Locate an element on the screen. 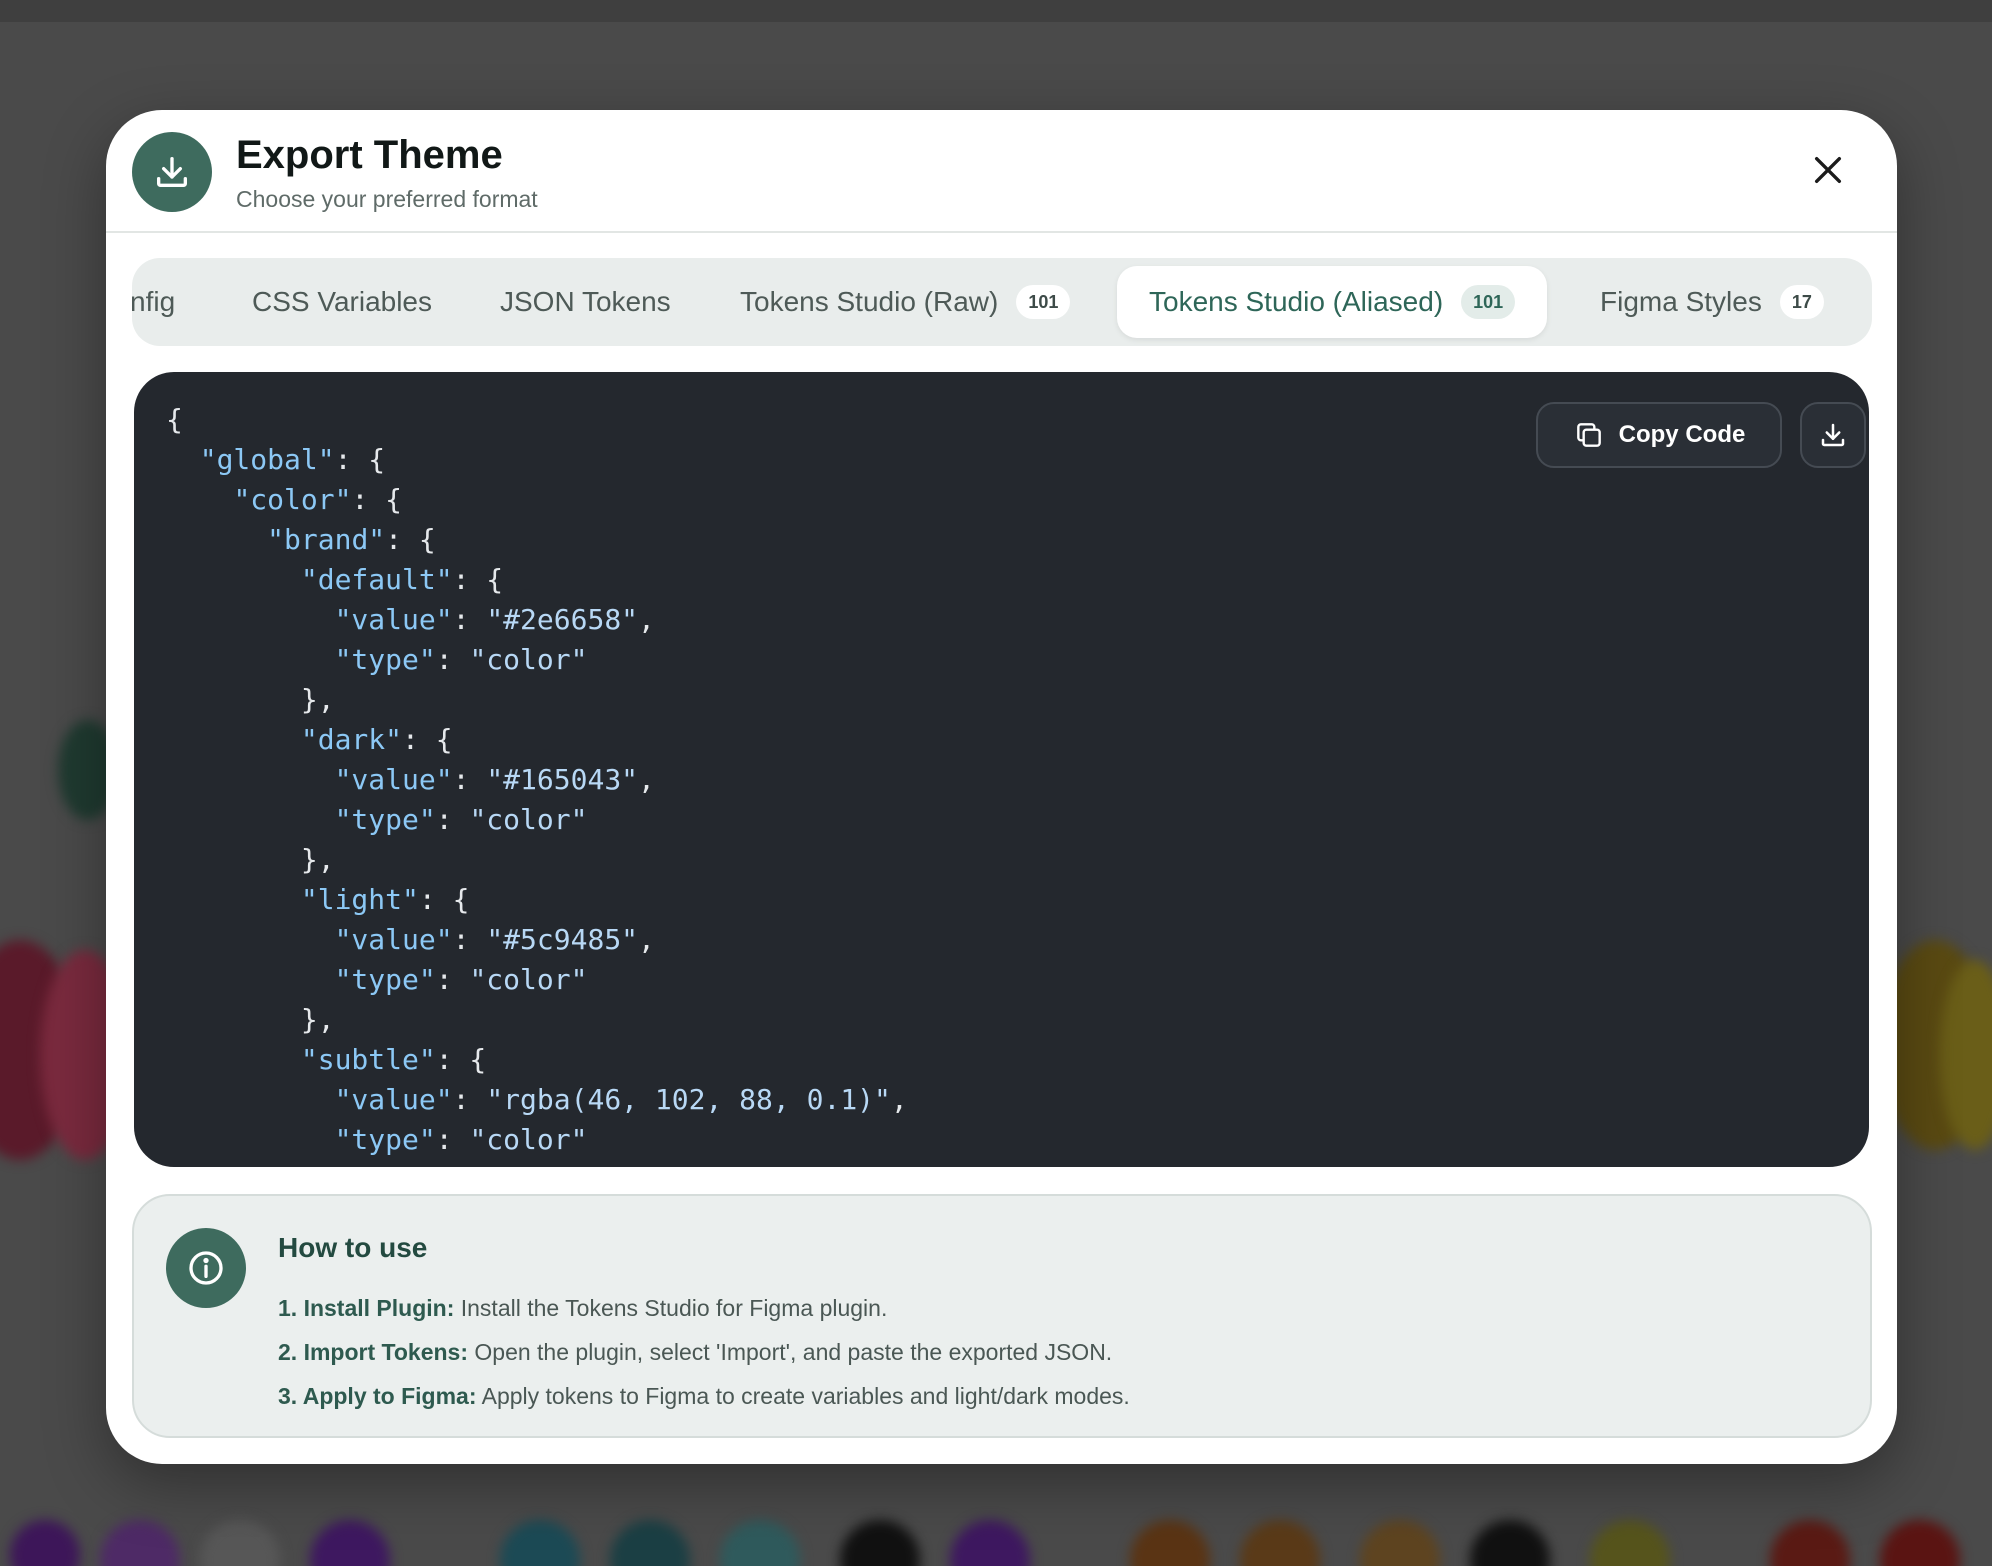  code-line: "global": { is located at coordinates (292, 459).